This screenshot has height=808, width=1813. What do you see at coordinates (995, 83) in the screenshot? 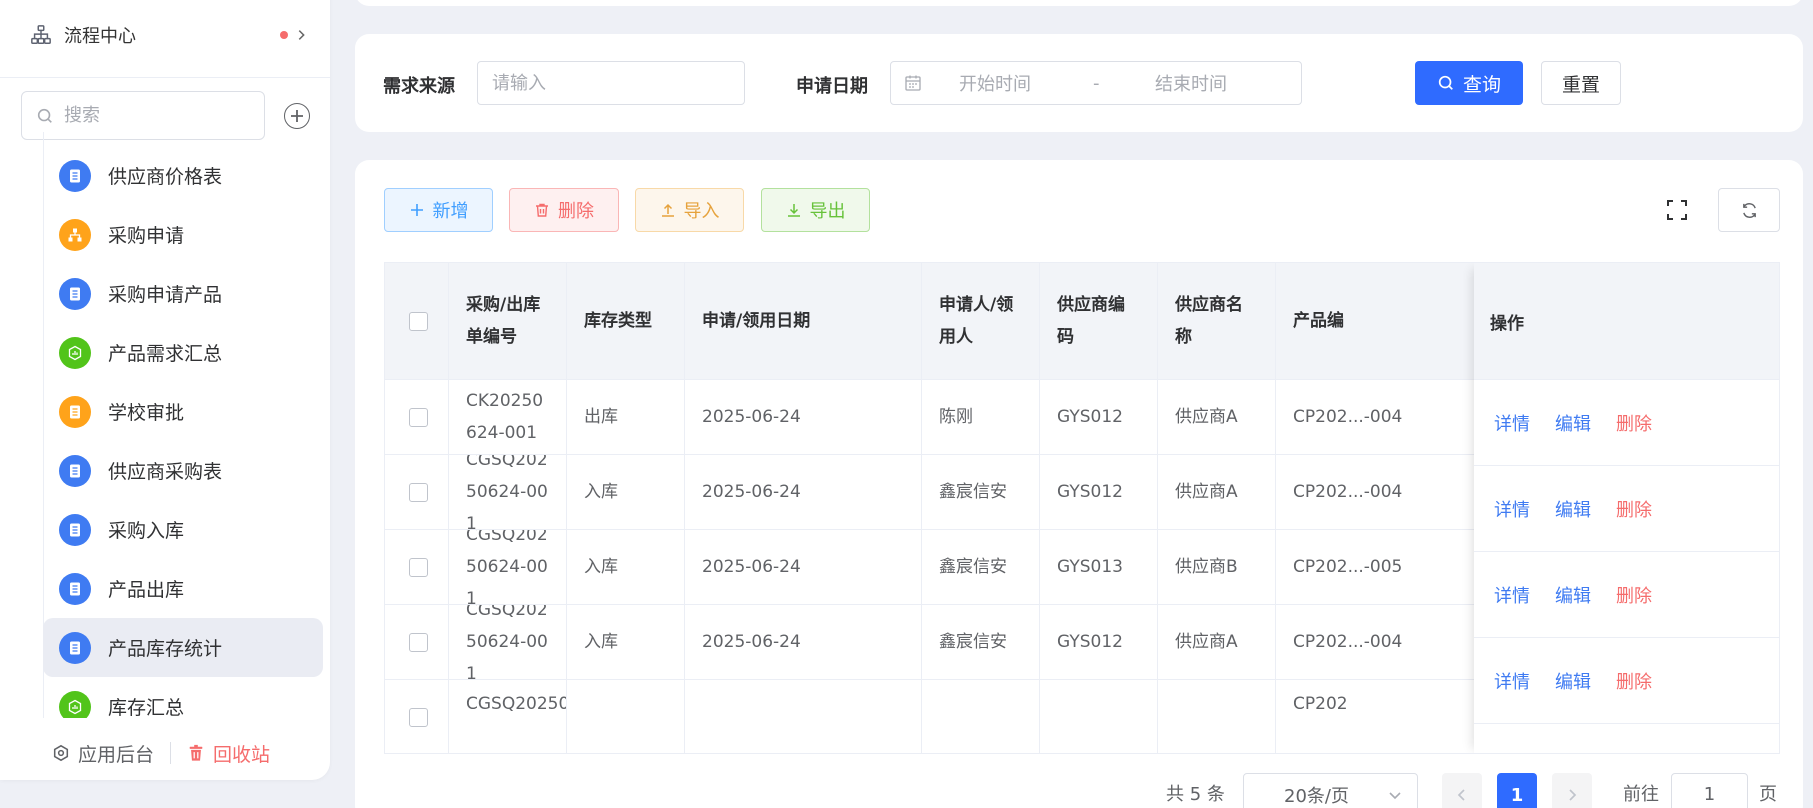
I see `start-date-placeholder: 开始时间` at bounding box center [995, 83].